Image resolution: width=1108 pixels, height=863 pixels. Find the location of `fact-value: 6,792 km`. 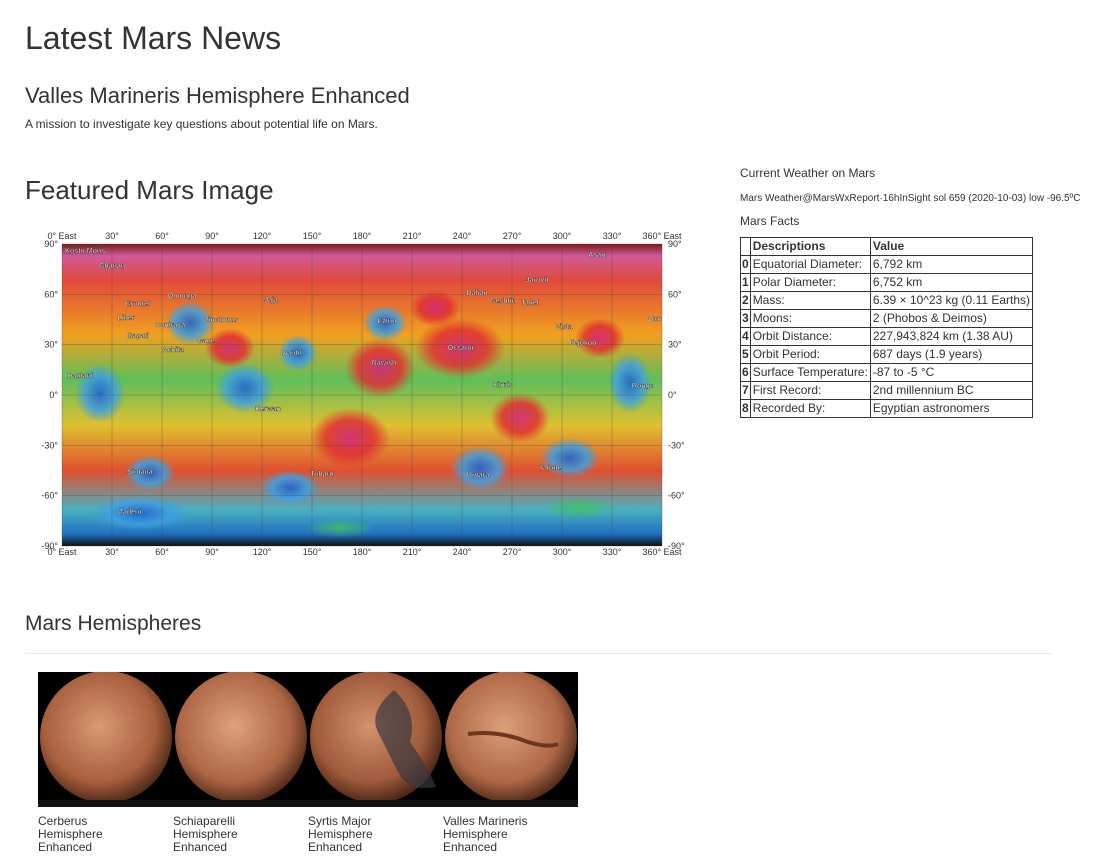

fact-value: 6,792 km is located at coordinates (951, 264).